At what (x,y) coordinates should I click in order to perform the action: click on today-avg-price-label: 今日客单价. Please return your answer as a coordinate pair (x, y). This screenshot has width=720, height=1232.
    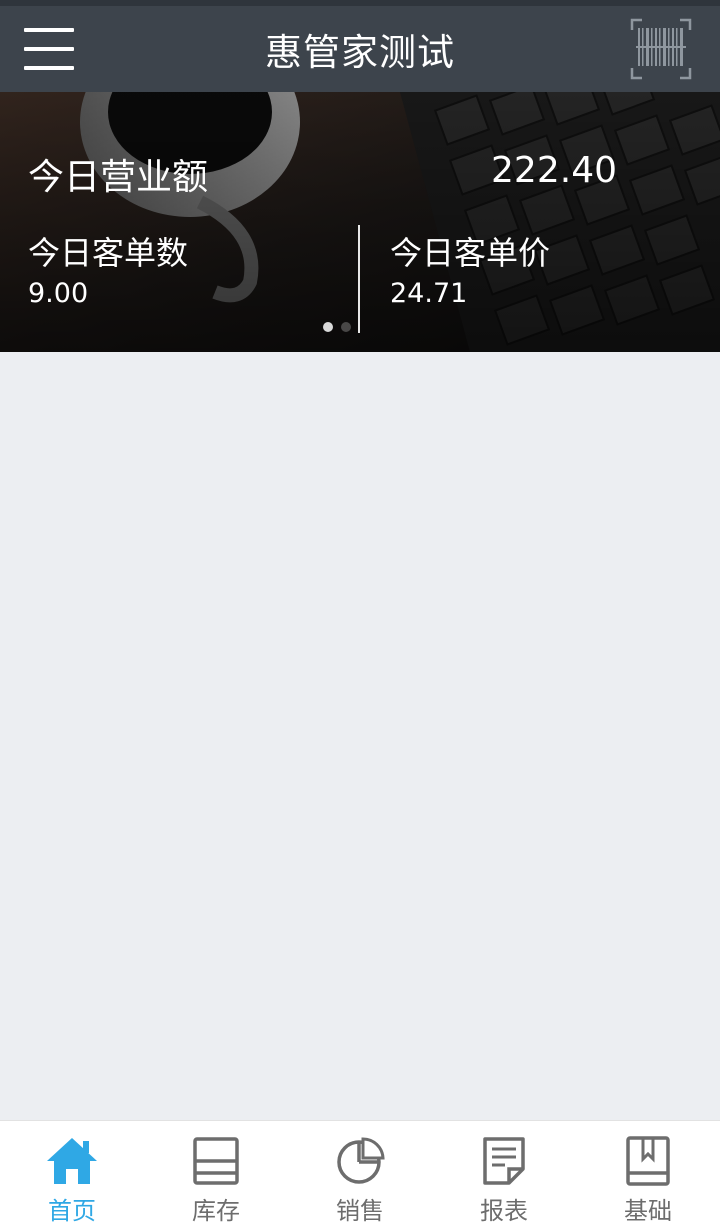
    Looking at the image, I should click on (470, 253).